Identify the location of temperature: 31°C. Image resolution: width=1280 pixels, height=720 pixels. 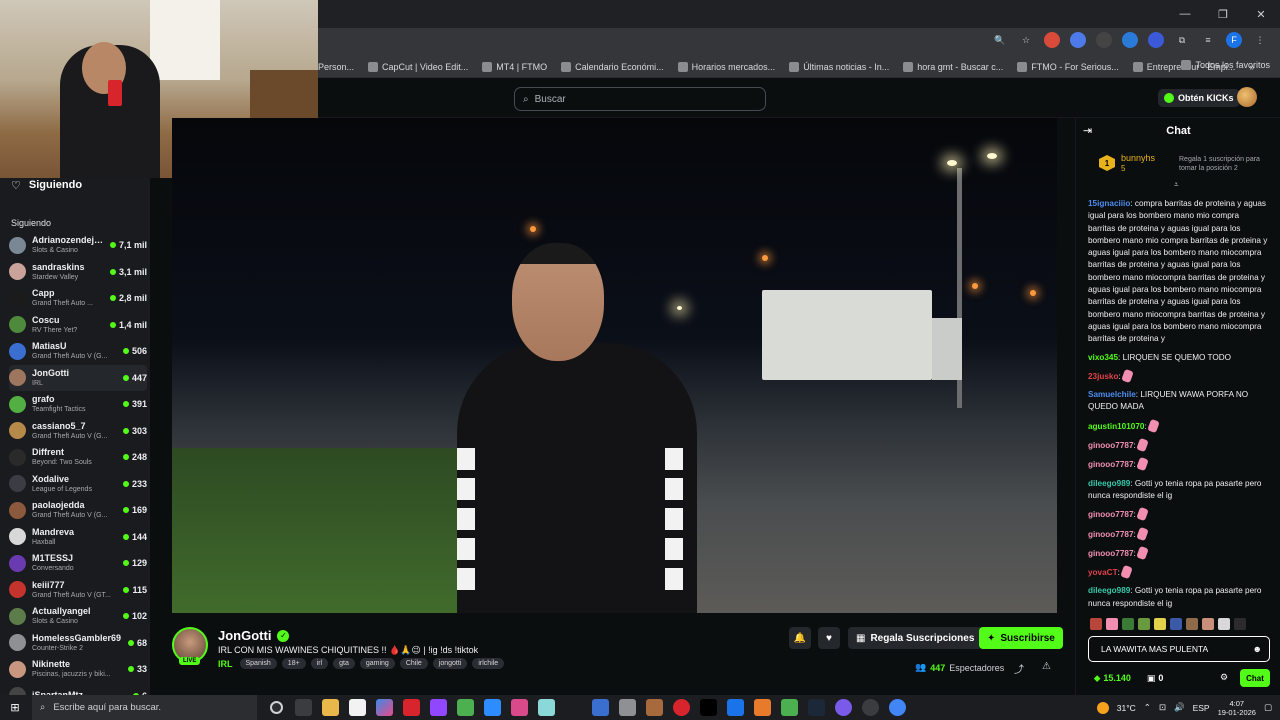
(1126, 708).